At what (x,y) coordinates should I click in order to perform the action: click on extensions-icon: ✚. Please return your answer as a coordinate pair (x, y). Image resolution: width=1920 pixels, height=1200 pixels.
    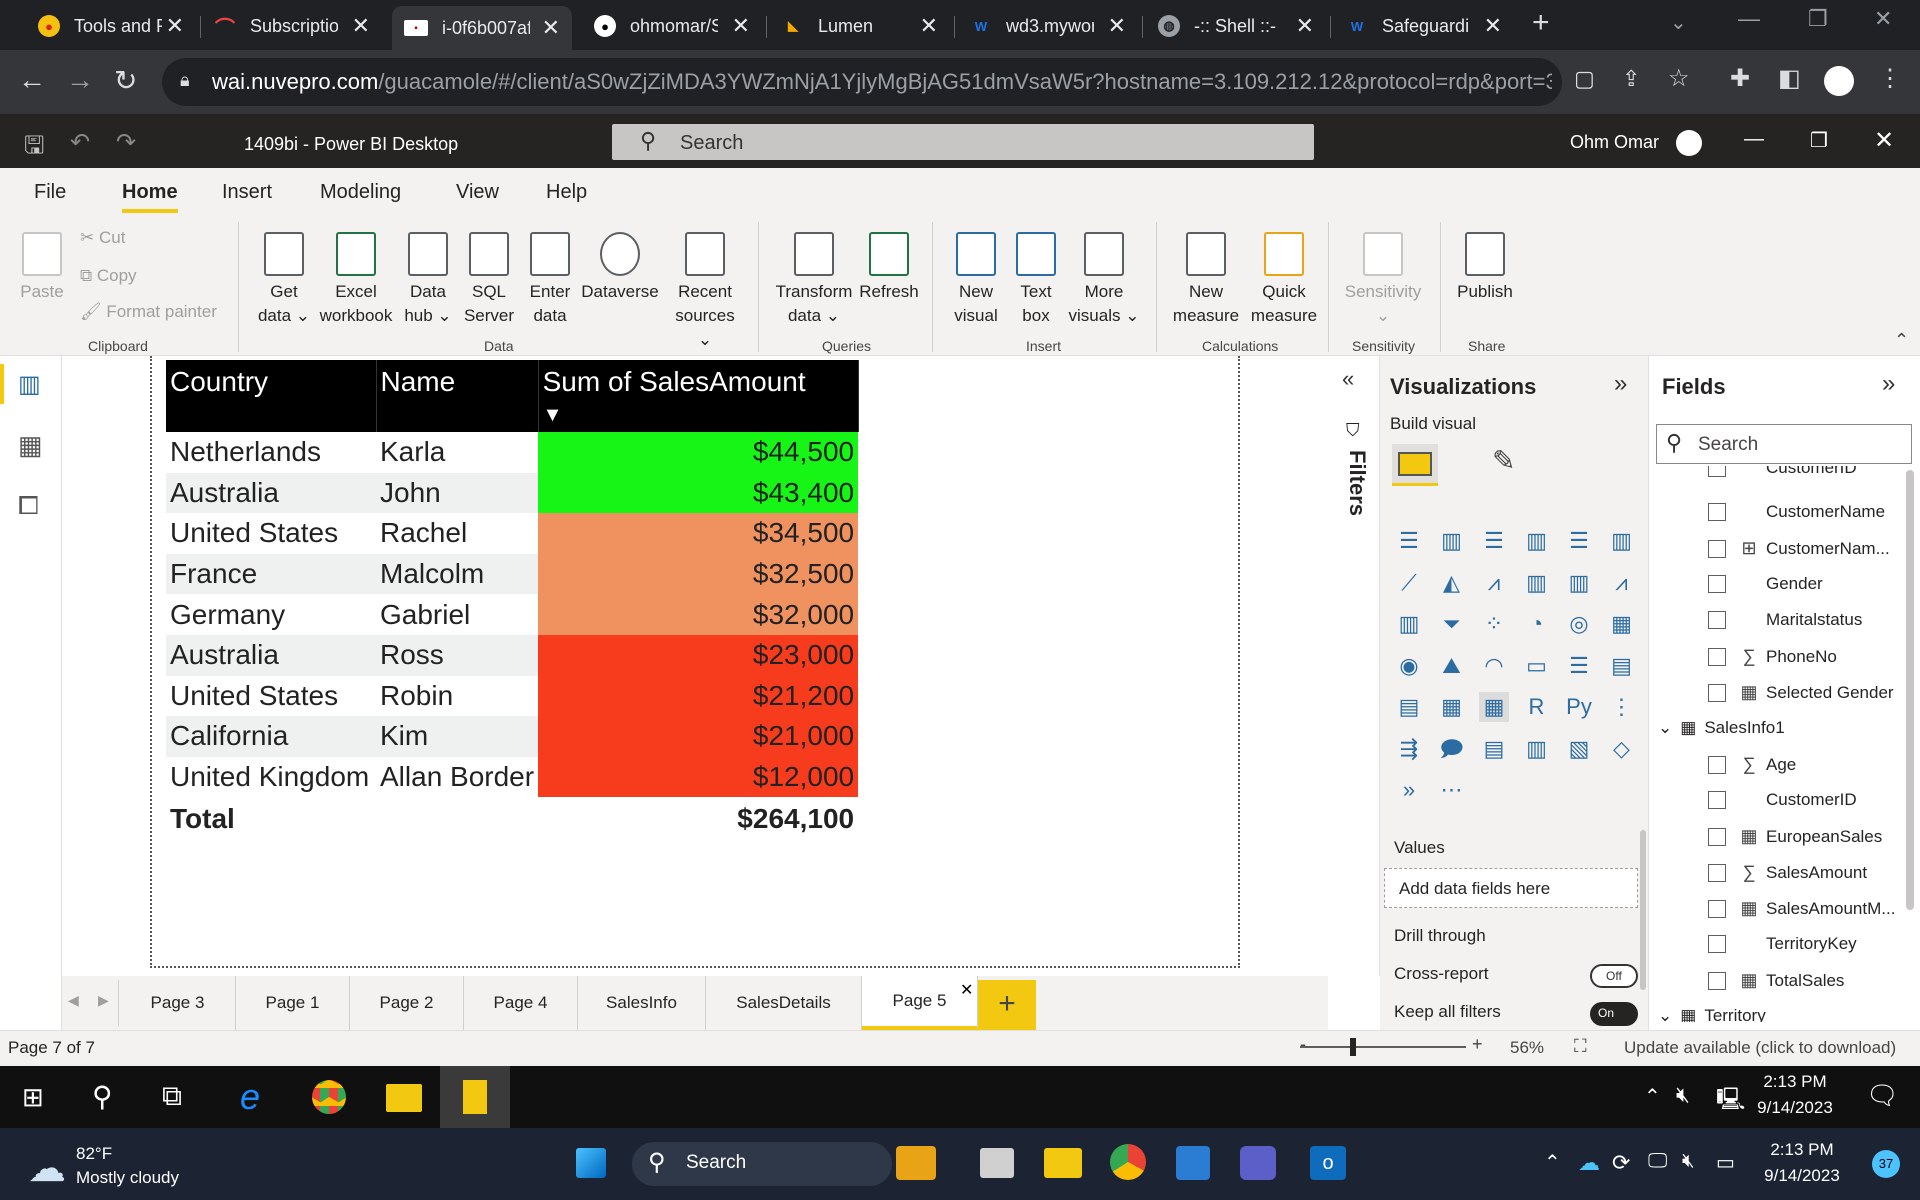
    Looking at the image, I should click on (1740, 78).